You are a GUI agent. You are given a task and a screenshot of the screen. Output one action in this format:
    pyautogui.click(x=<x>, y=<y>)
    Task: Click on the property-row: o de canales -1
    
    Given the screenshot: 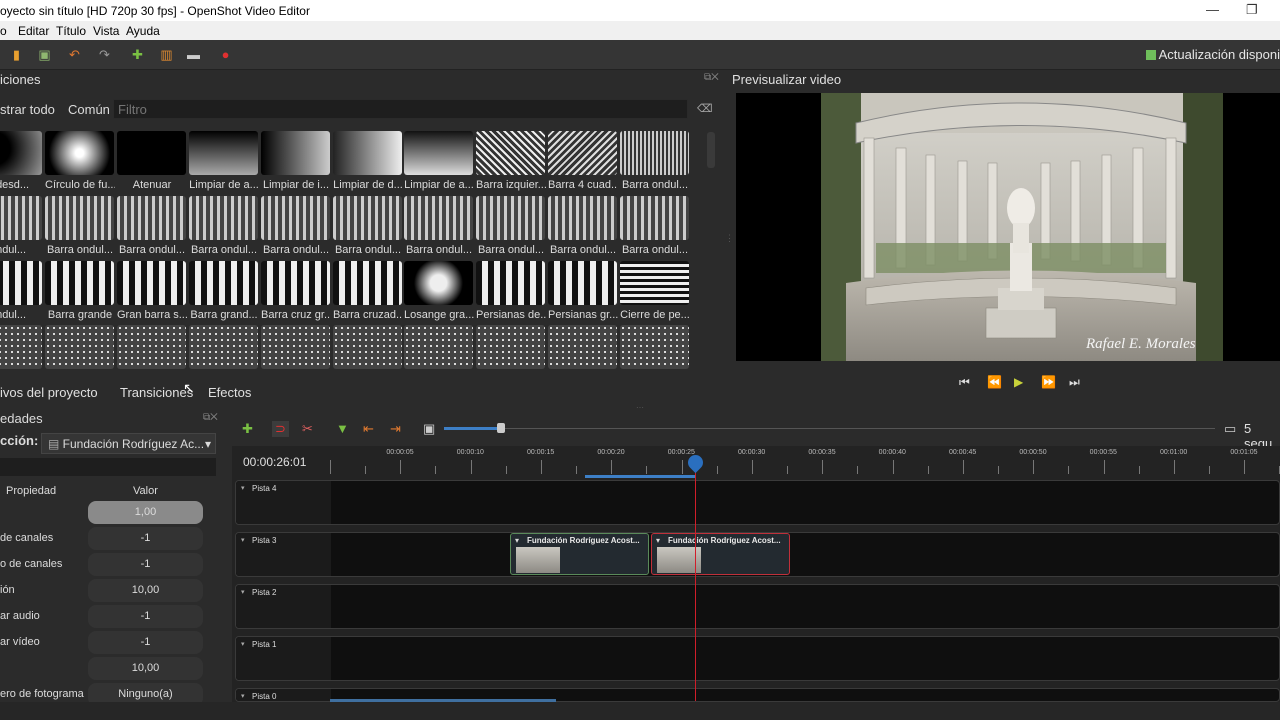 What is the action you would take?
    pyautogui.click(x=102, y=564)
    